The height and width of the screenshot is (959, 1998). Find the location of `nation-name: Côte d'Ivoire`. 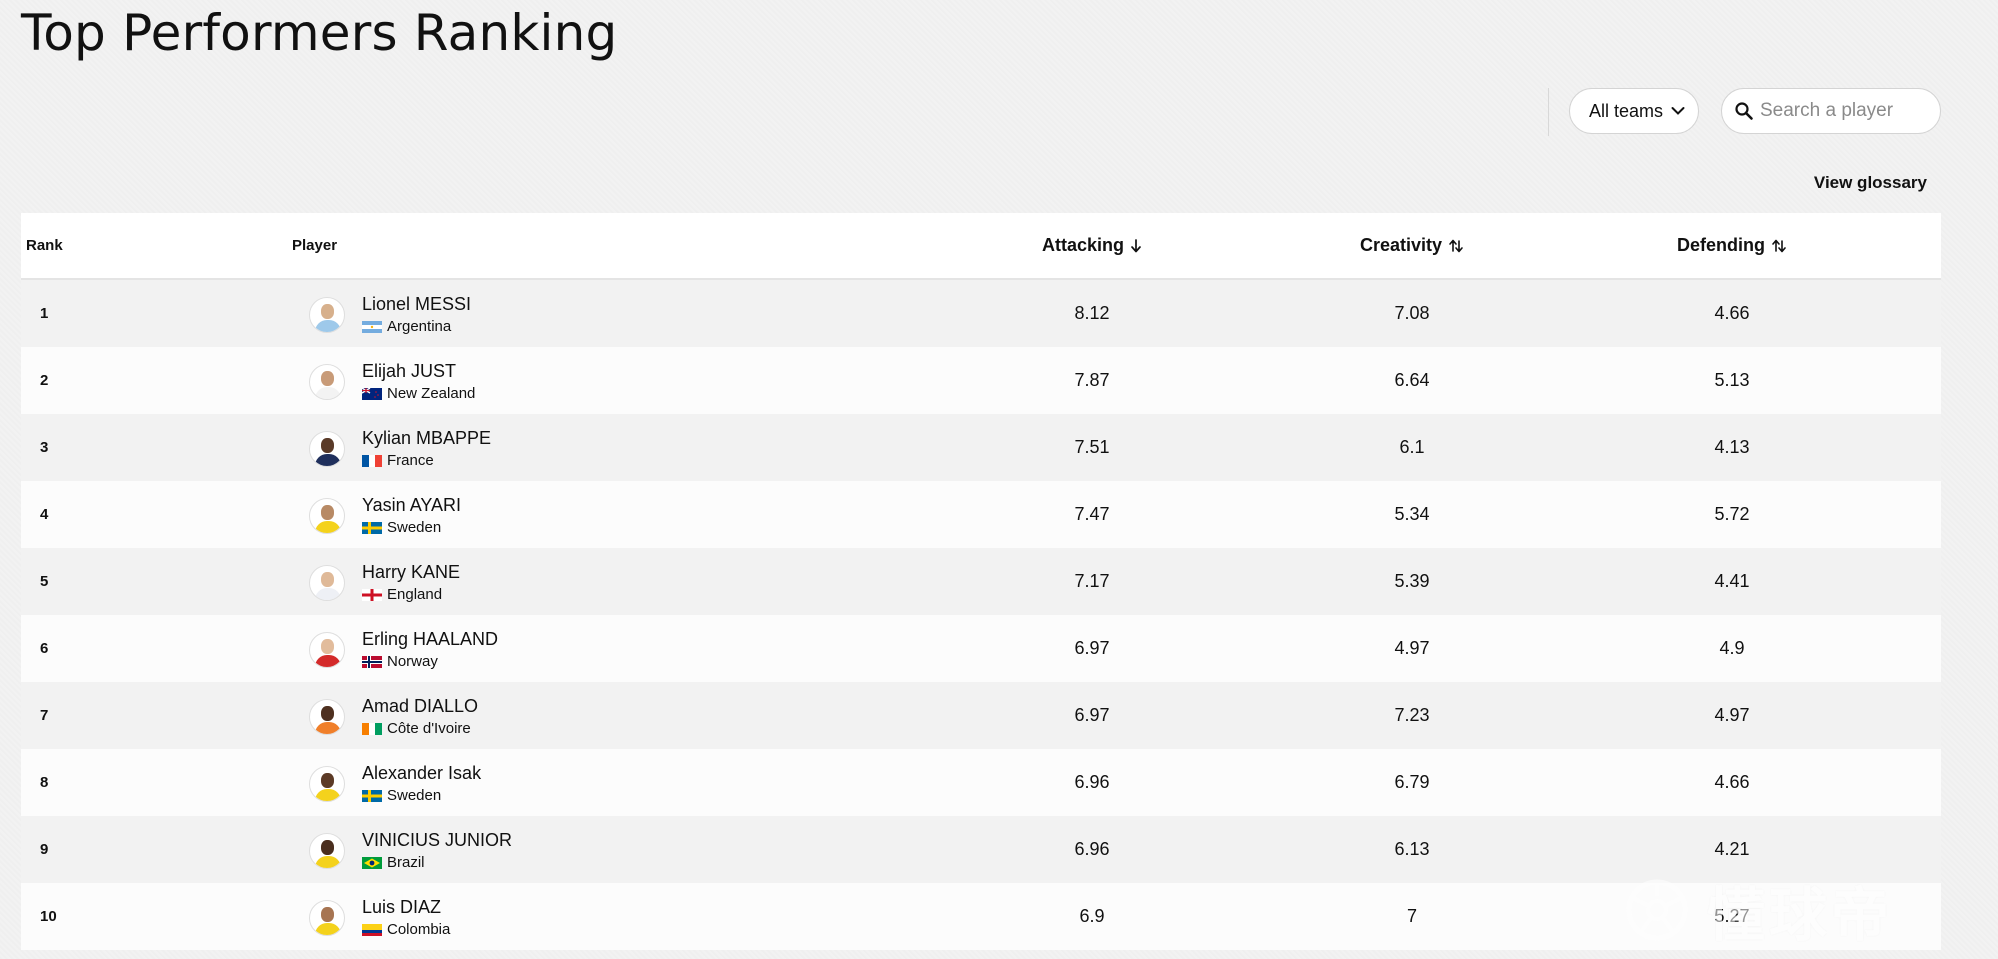

nation-name: Côte d'Ivoire is located at coordinates (429, 728).